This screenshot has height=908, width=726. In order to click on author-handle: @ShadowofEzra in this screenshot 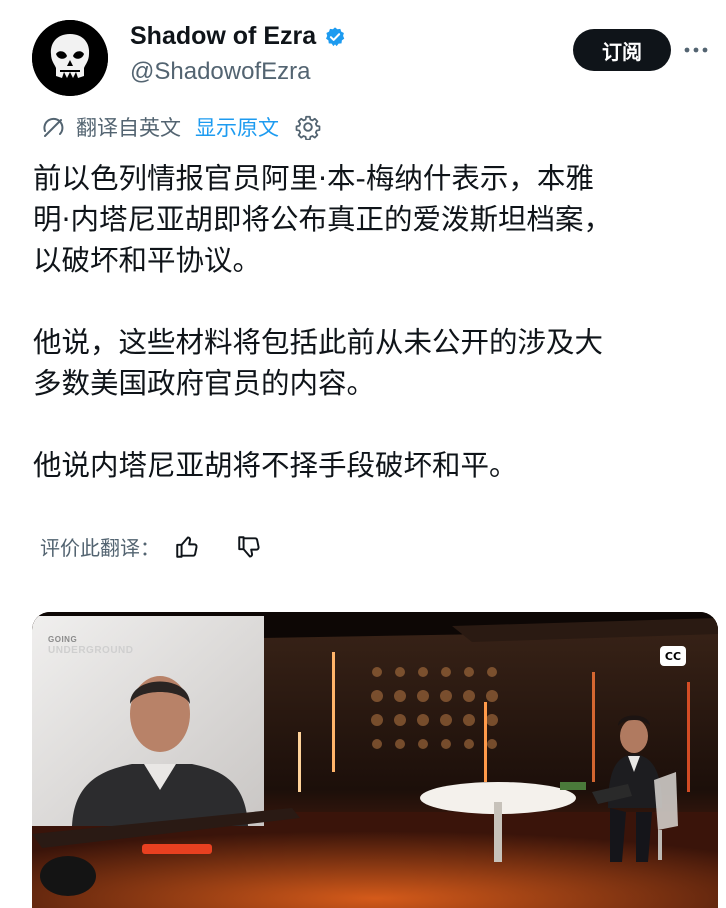, I will do `click(220, 72)`.